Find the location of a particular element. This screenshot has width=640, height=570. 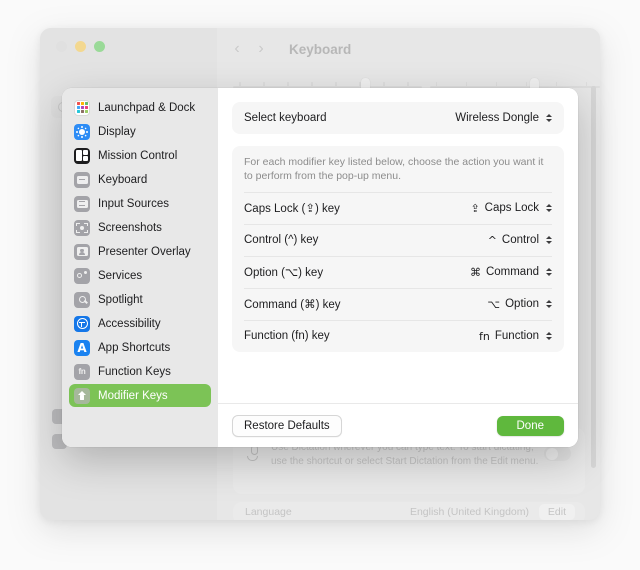

modifier-row-popup: ⌘ Command is located at coordinates (511, 272).